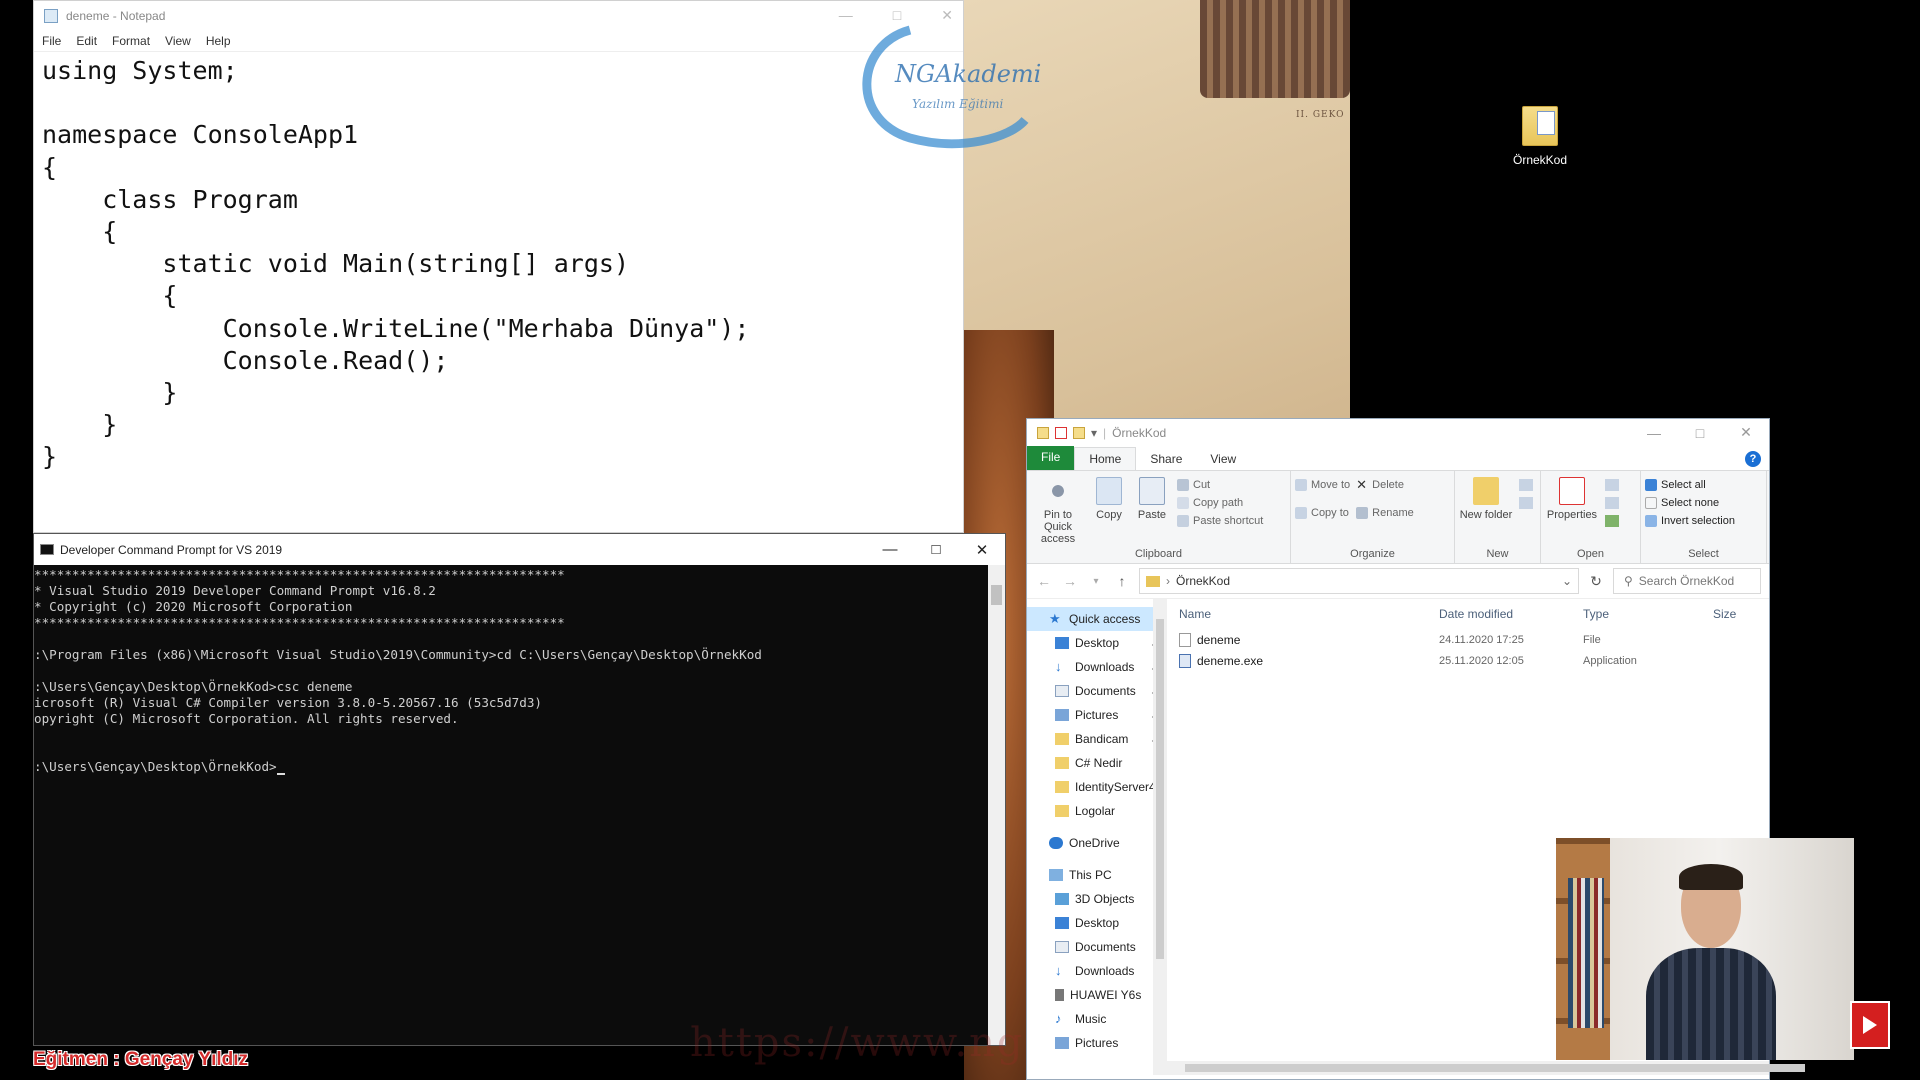  What do you see at coordinates (1061, 432) in the screenshot?
I see `properties-qat-icon` at bounding box center [1061, 432].